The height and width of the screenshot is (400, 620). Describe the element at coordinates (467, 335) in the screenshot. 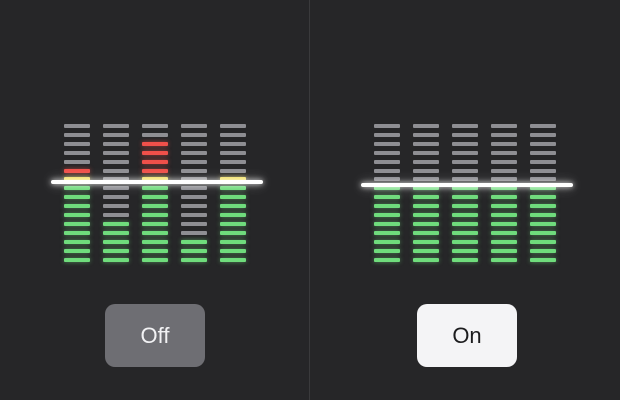

I see `on-button: On` at that location.